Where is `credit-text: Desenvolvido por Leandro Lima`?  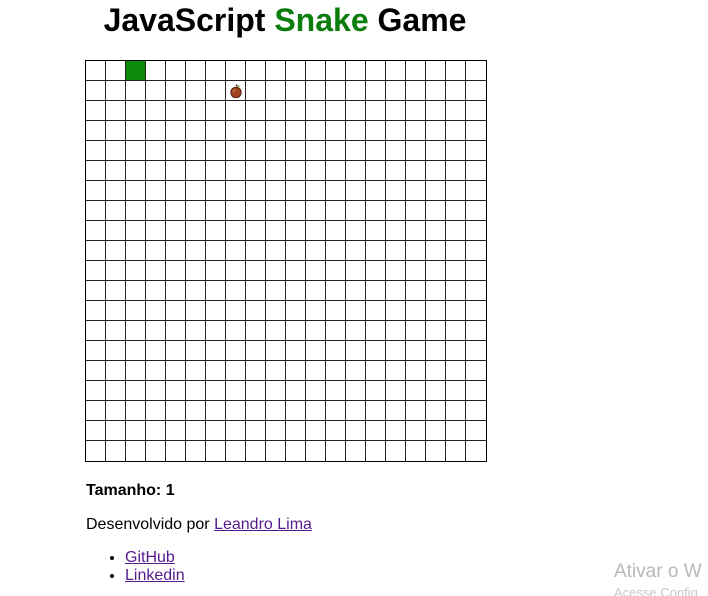 credit-text: Desenvolvido por Leandro Lima is located at coordinates (199, 525).